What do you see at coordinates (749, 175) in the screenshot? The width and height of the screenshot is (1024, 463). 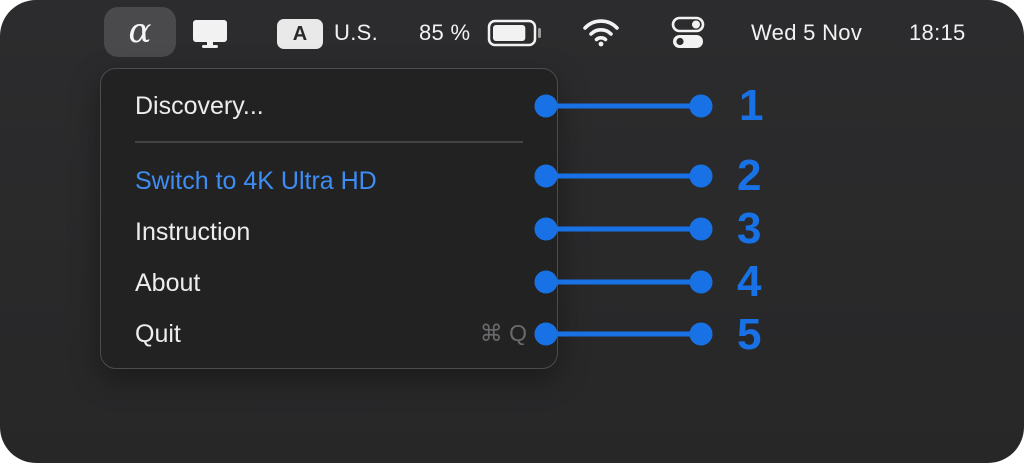 I see `callout-number-2: 2` at bounding box center [749, 175].